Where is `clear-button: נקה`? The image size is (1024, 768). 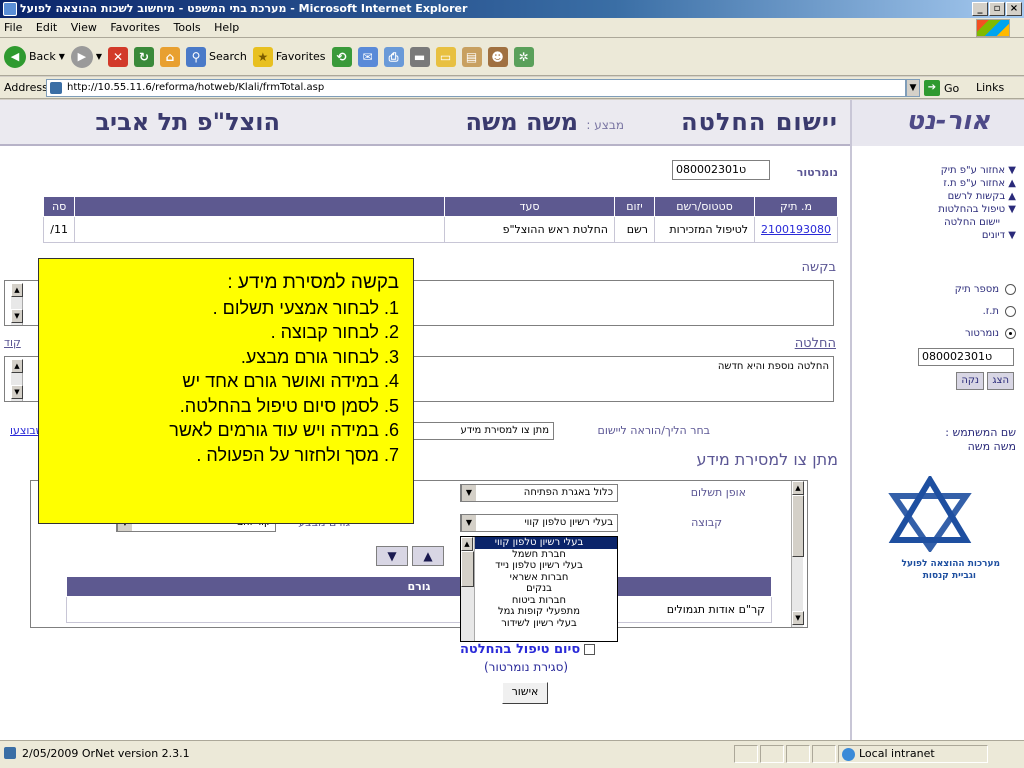 clear-button: נקה is located at coordinates (970, 381).